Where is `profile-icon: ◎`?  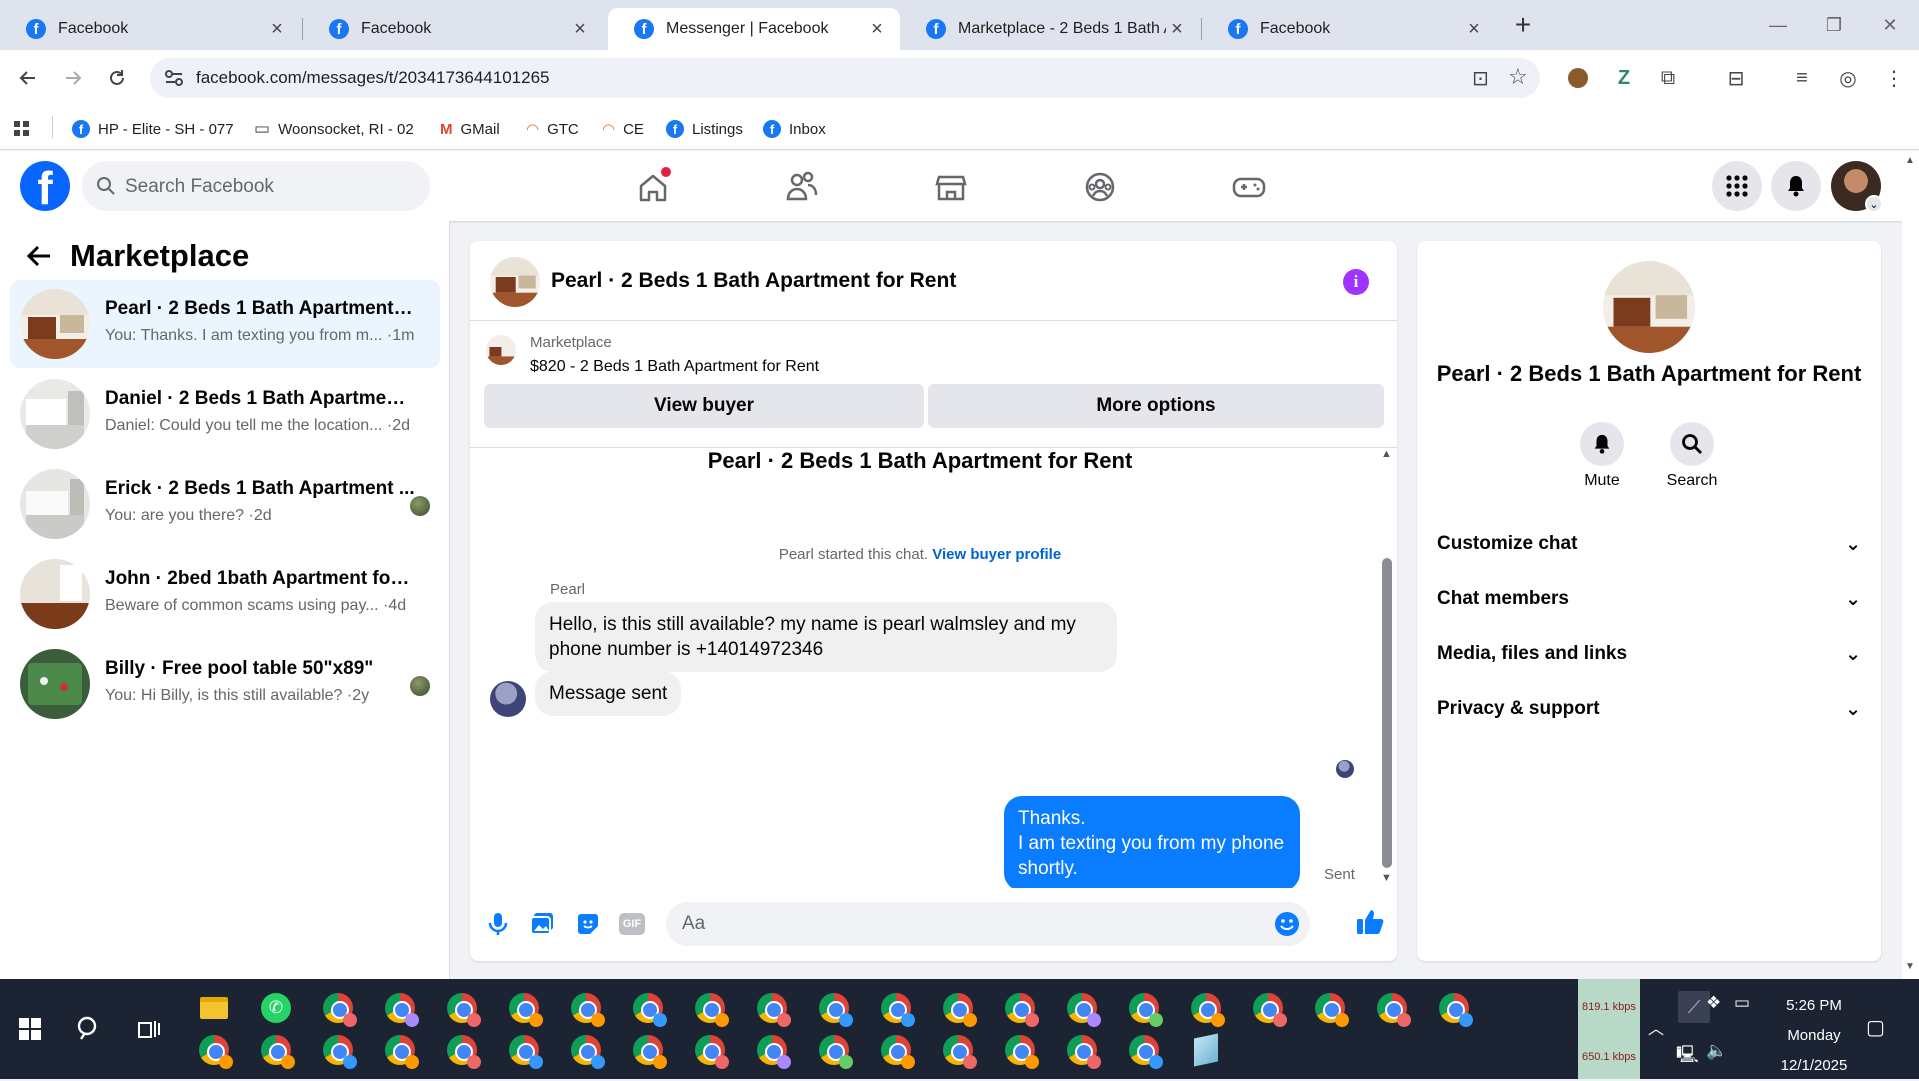 profile-icon: ◎ is located at coordinates (1848, 78).